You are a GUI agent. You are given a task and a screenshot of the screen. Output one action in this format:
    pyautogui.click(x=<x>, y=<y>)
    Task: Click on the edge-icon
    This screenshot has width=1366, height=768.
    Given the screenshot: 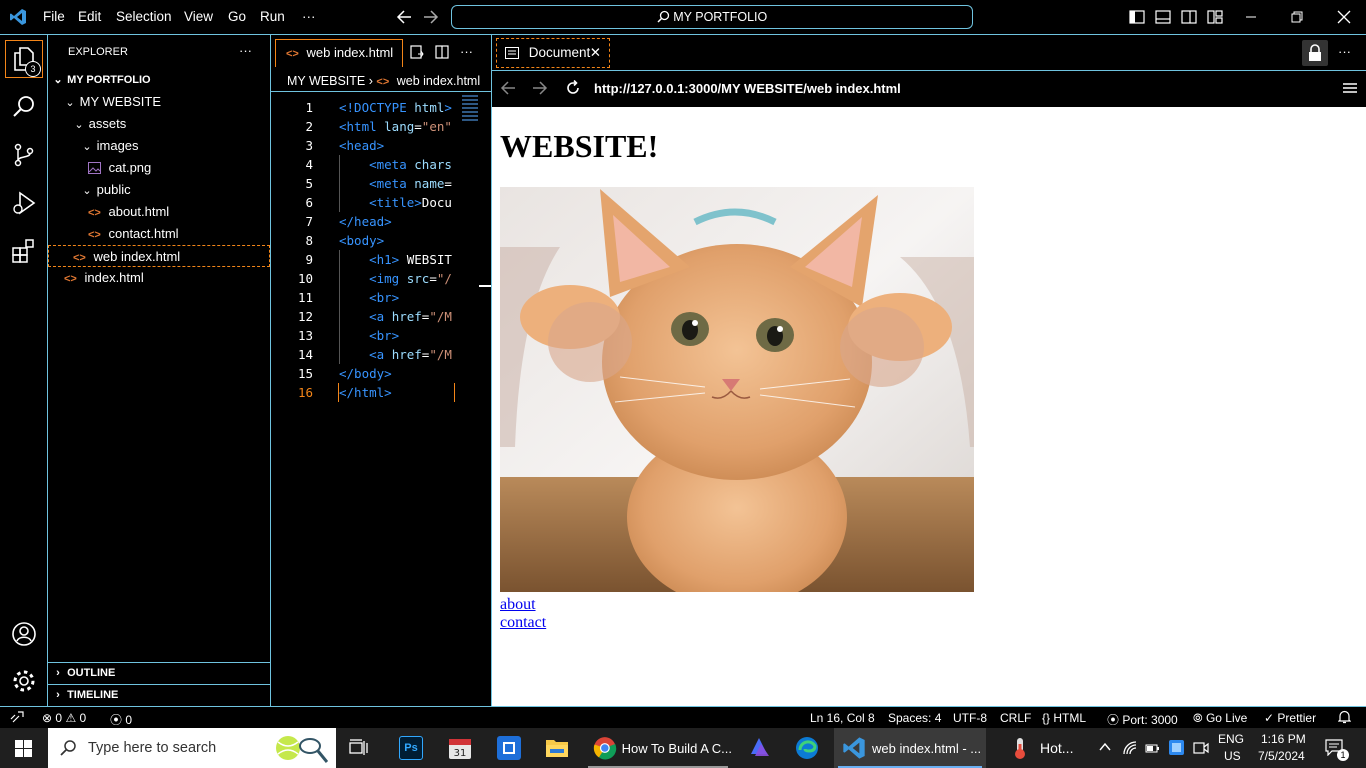 What is the action you would take?
    pyautogui.click(x=807, y=748)
    